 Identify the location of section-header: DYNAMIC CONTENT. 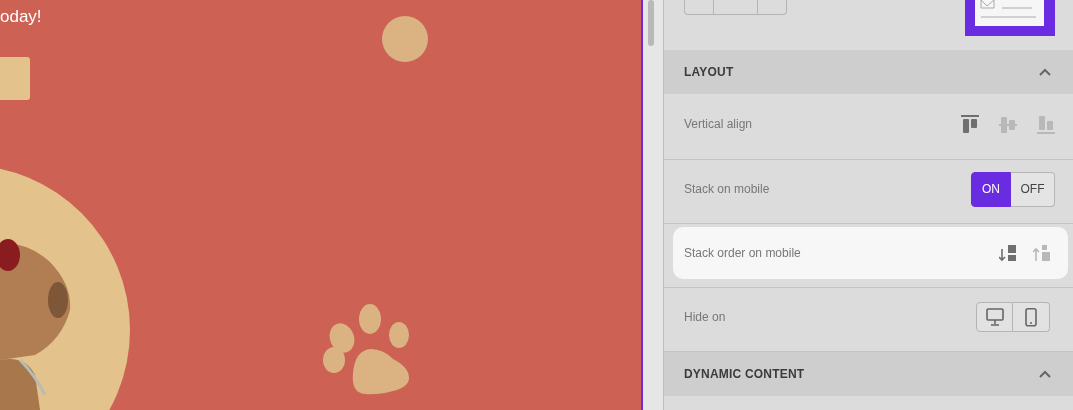
(868, 374).